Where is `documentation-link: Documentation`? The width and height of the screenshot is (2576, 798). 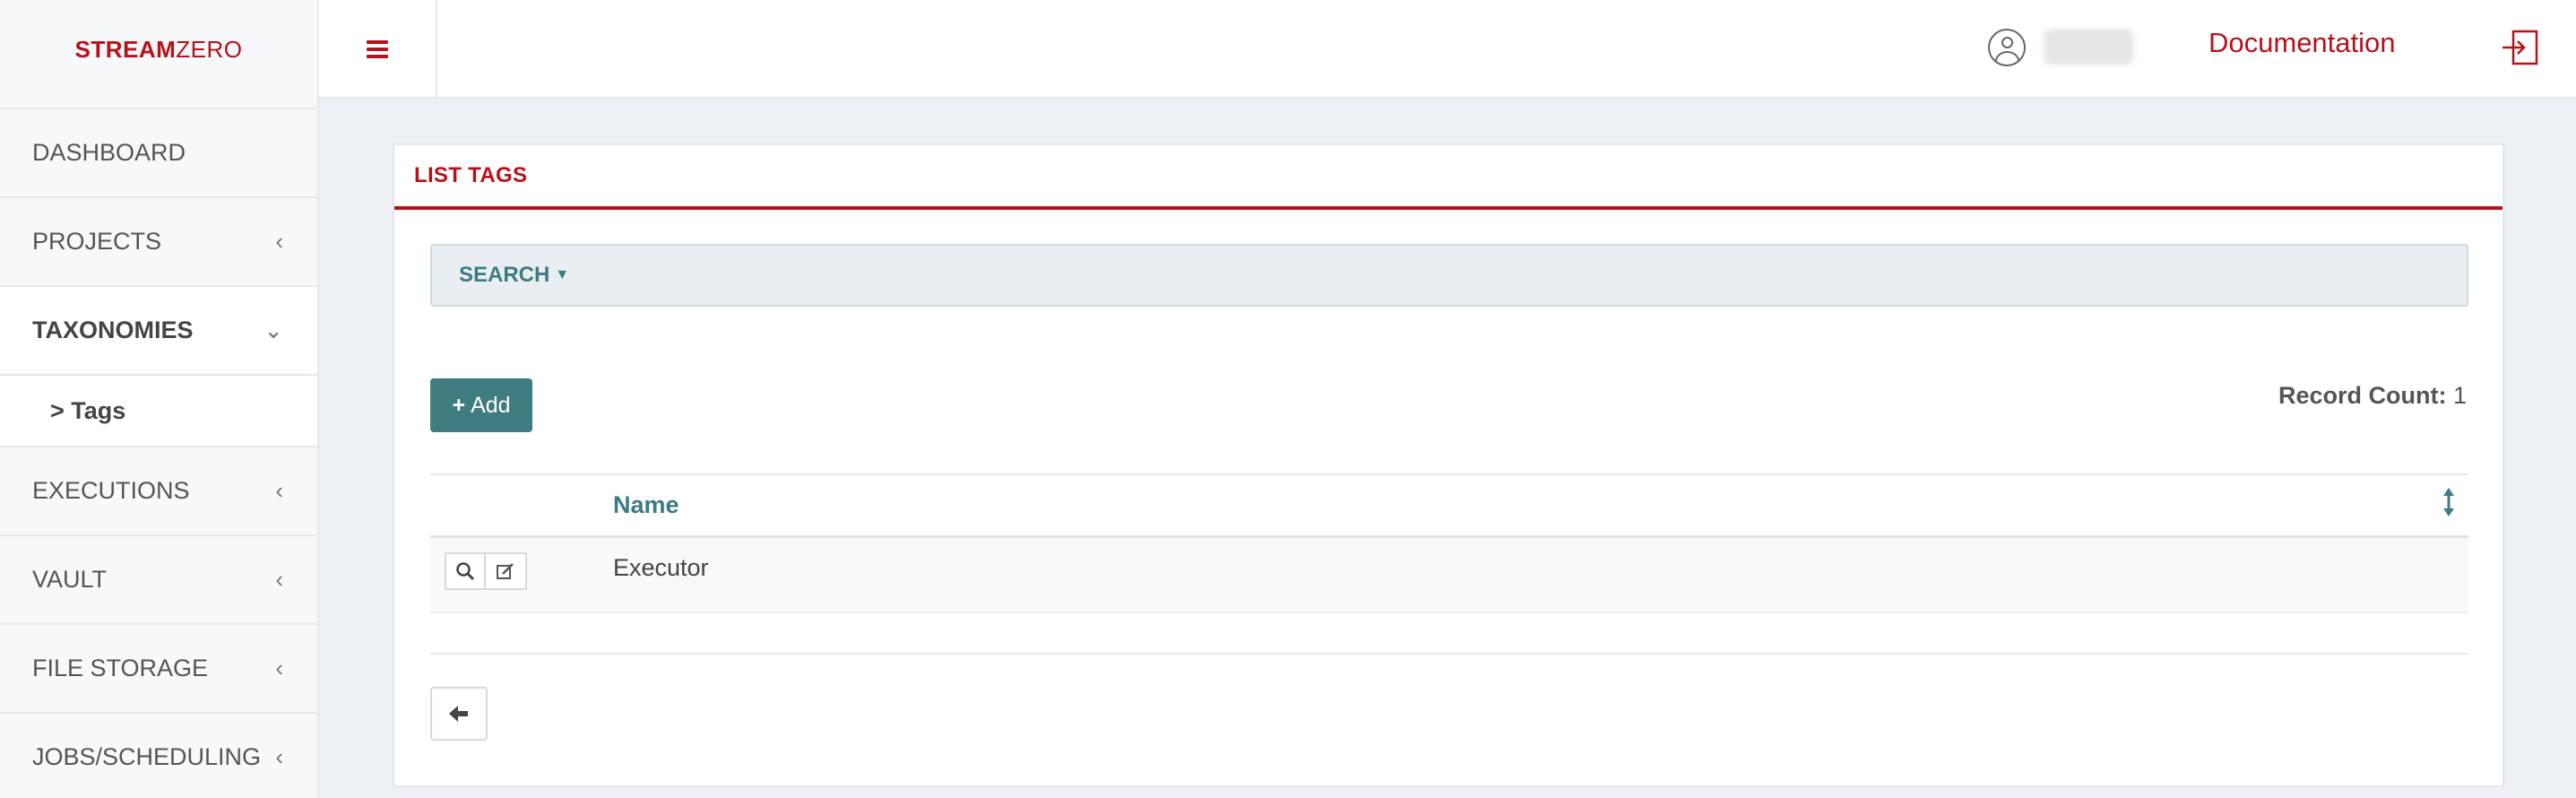
documentation-link: Documentation is located at coordinates (2302, 43).